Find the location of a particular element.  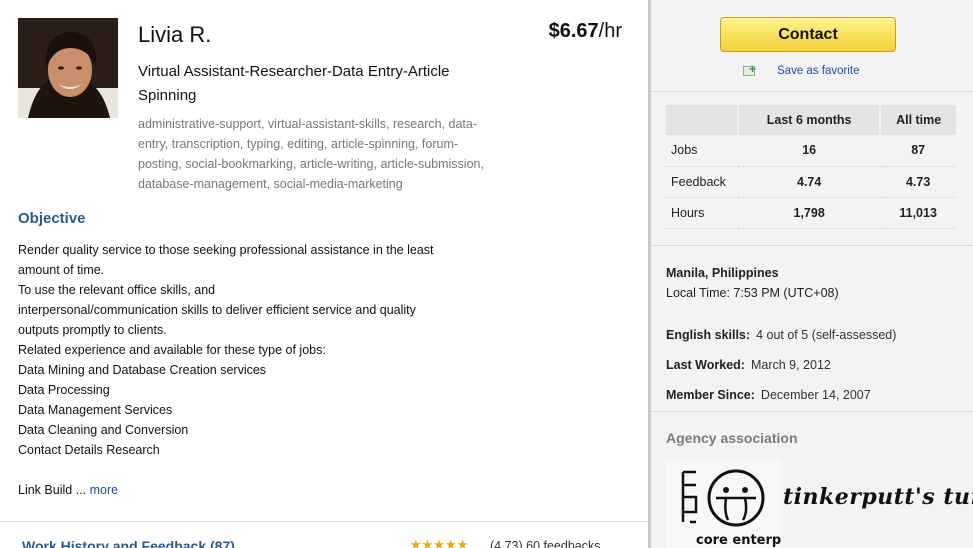

hourly-rate-amount: $6.67 is located at coordinates (573, 31).